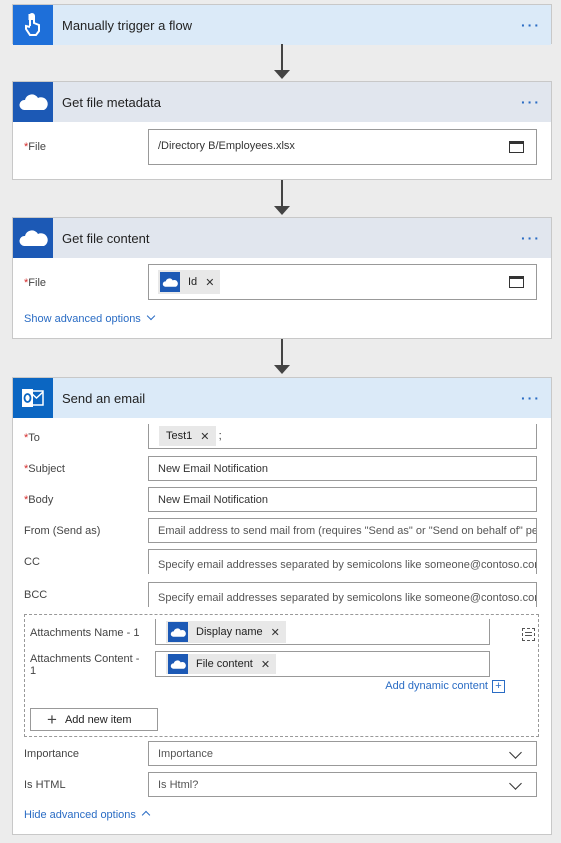 The width and height of the screenshot is (561, 843). I want to click on test1-token: Test1 ✕, so click(187, 436).